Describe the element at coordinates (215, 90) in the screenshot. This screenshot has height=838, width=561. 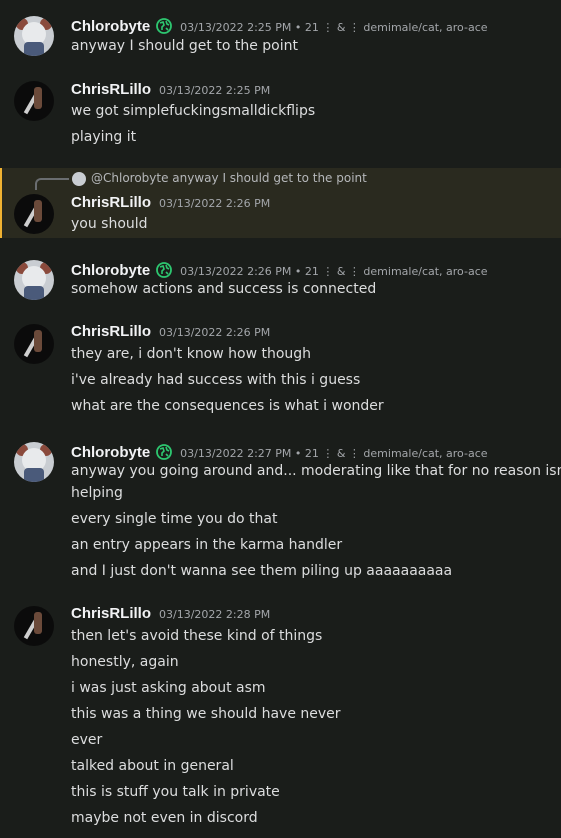
I see `timestamp: 03/13/2022 2:25 PM` at that location.